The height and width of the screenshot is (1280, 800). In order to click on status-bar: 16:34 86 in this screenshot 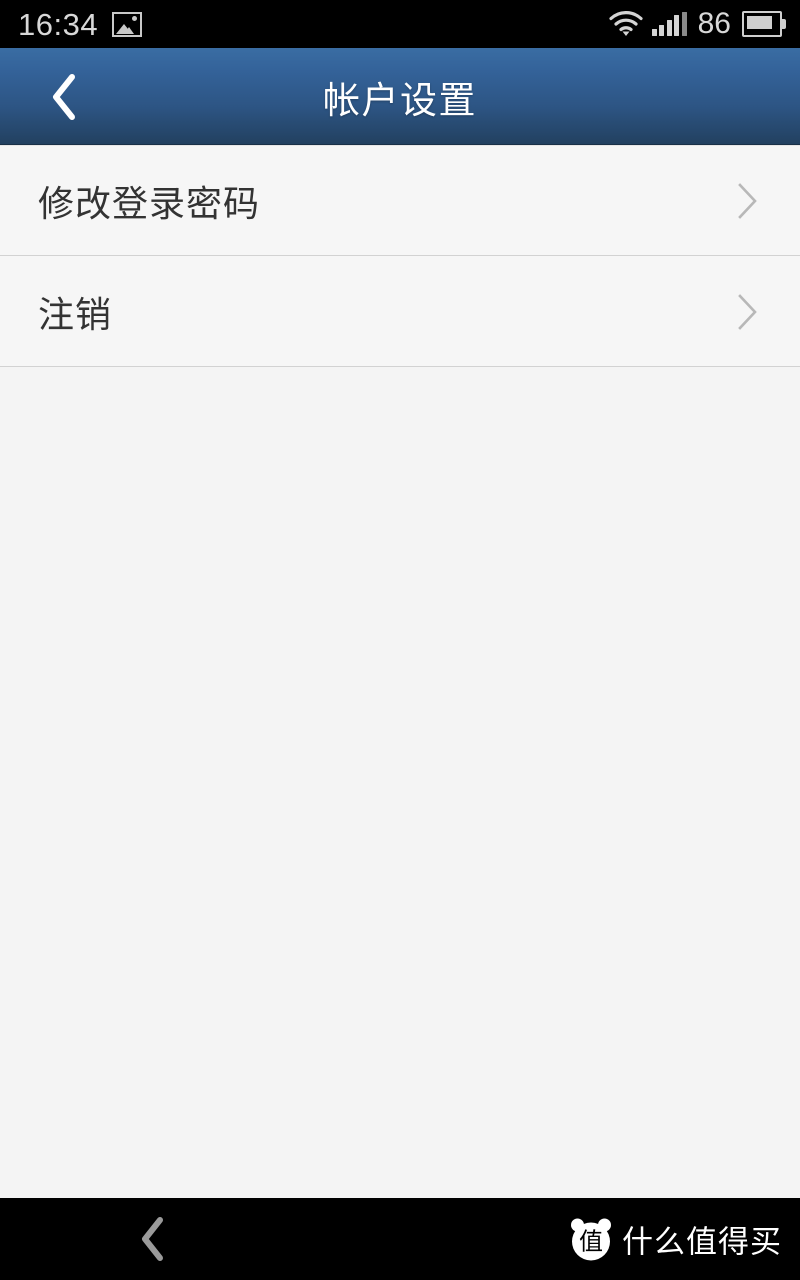, I will do `click(400, 24)`.